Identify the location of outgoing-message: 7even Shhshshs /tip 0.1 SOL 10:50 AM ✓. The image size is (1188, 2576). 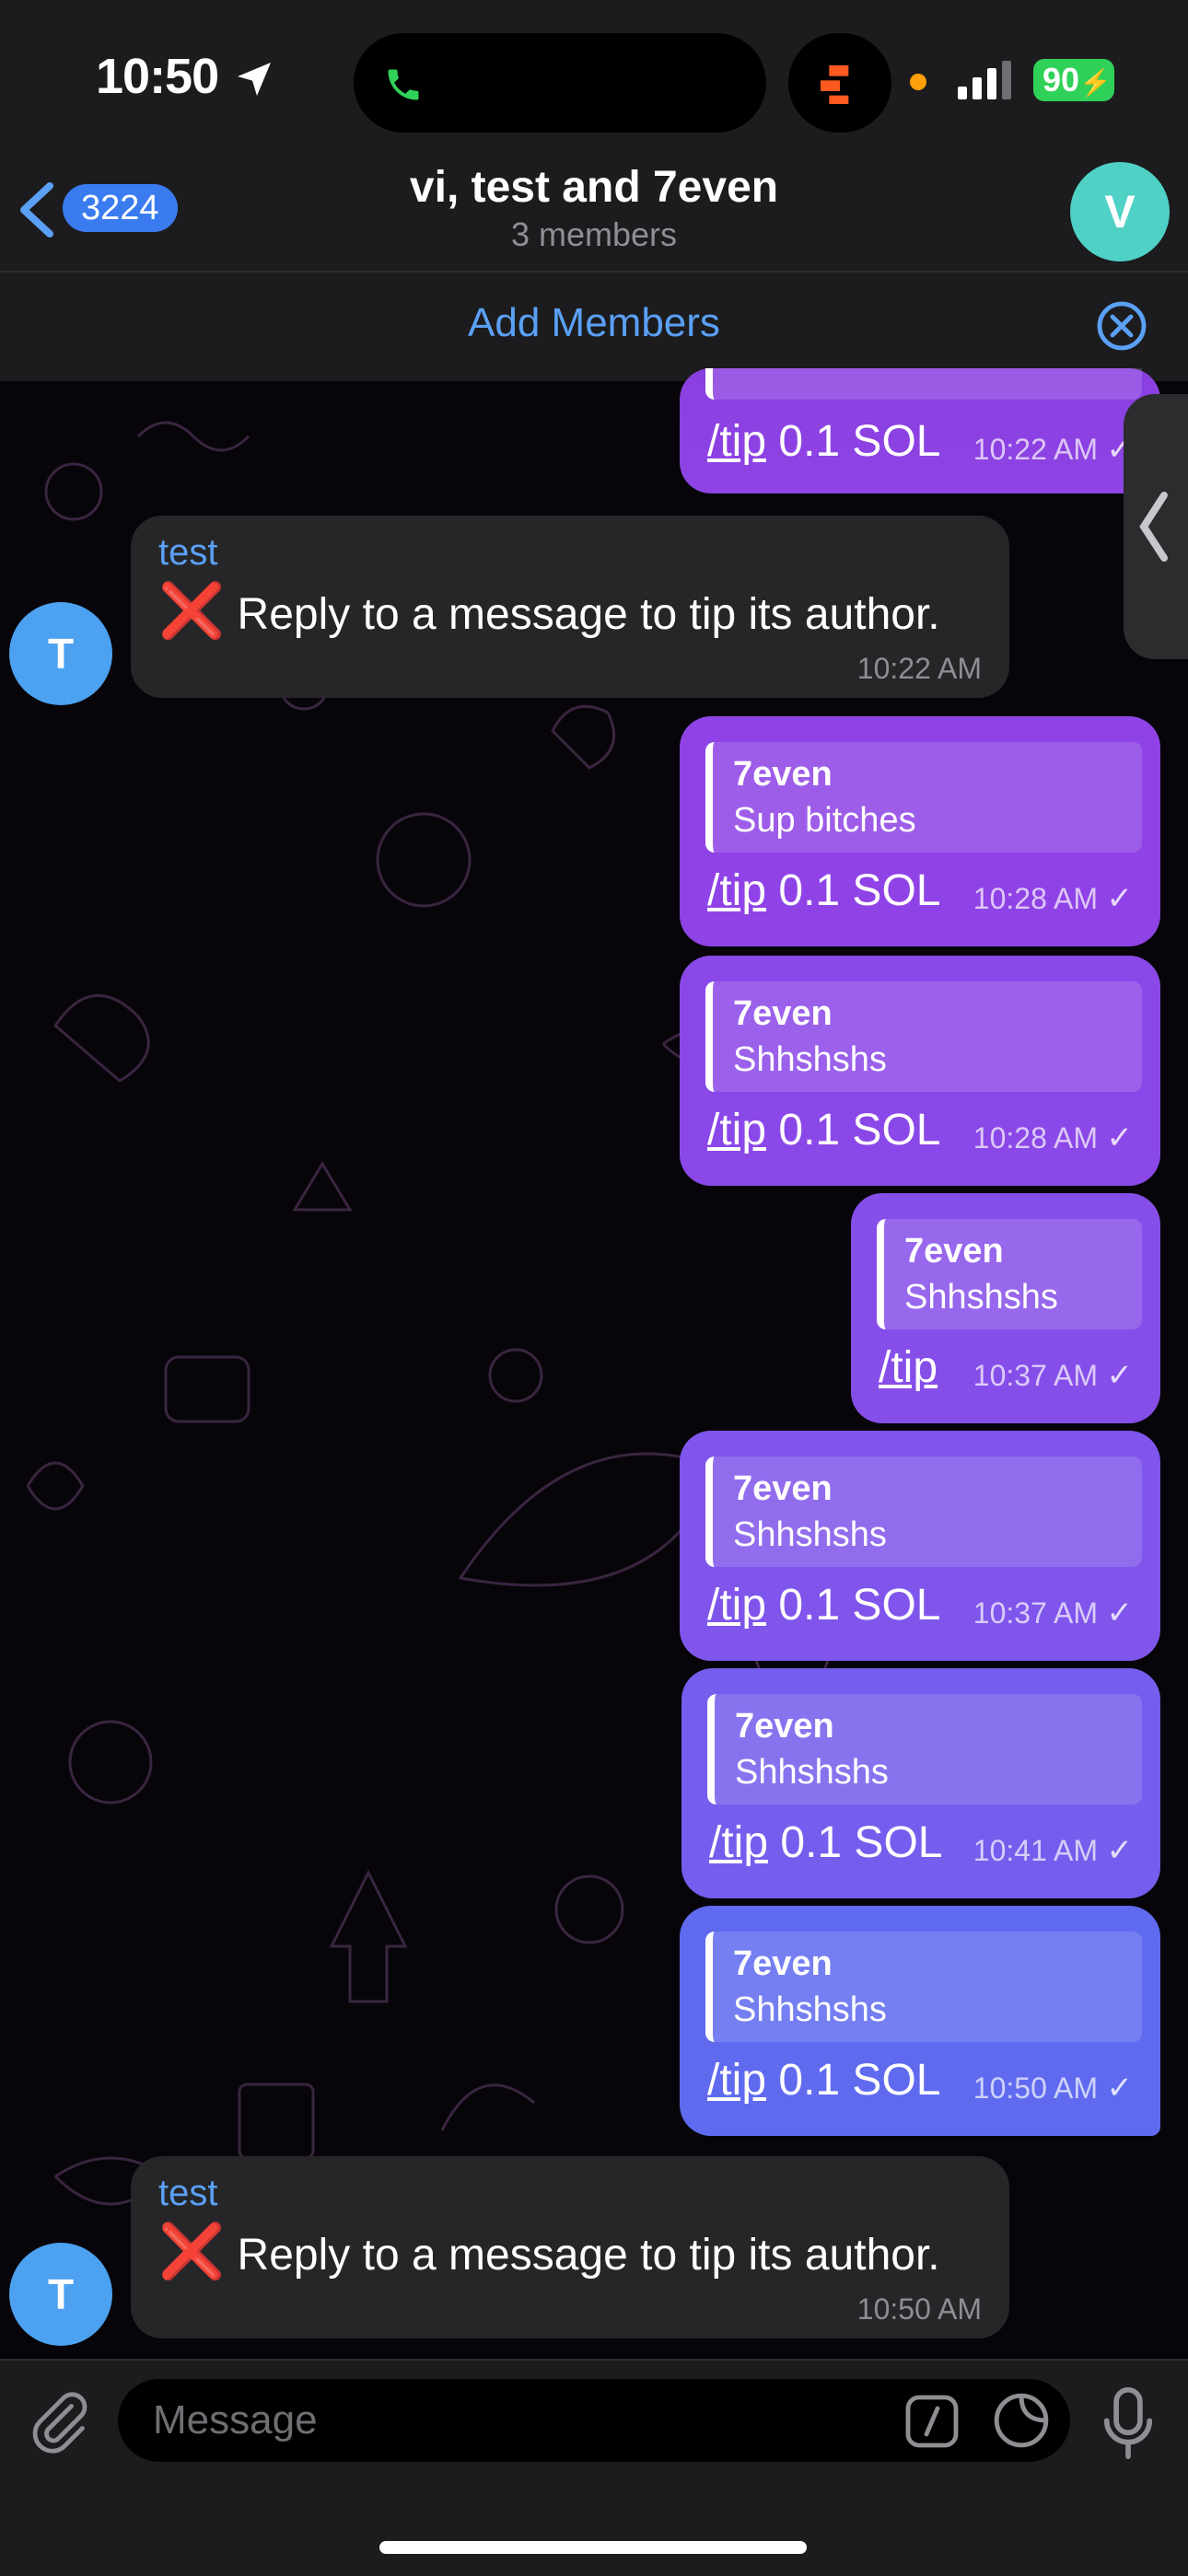
(920, 2021).